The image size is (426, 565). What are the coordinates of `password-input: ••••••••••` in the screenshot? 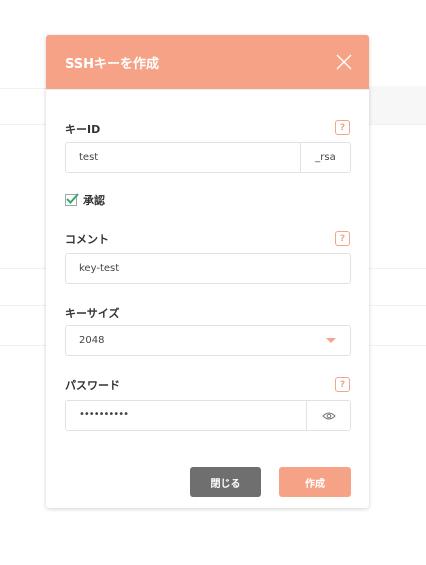 It's located at (208, 415).